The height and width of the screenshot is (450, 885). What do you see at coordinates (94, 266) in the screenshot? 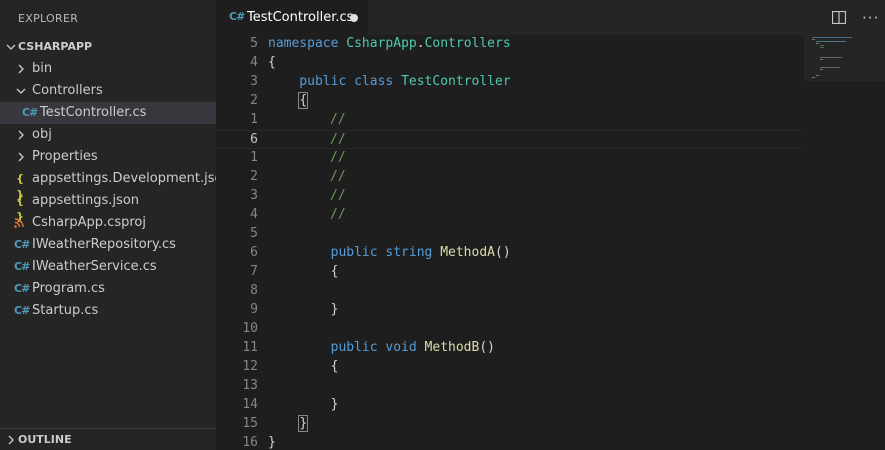
I see `tree-item-label: IWeatherService.cs` at bounding box center [94, 266].